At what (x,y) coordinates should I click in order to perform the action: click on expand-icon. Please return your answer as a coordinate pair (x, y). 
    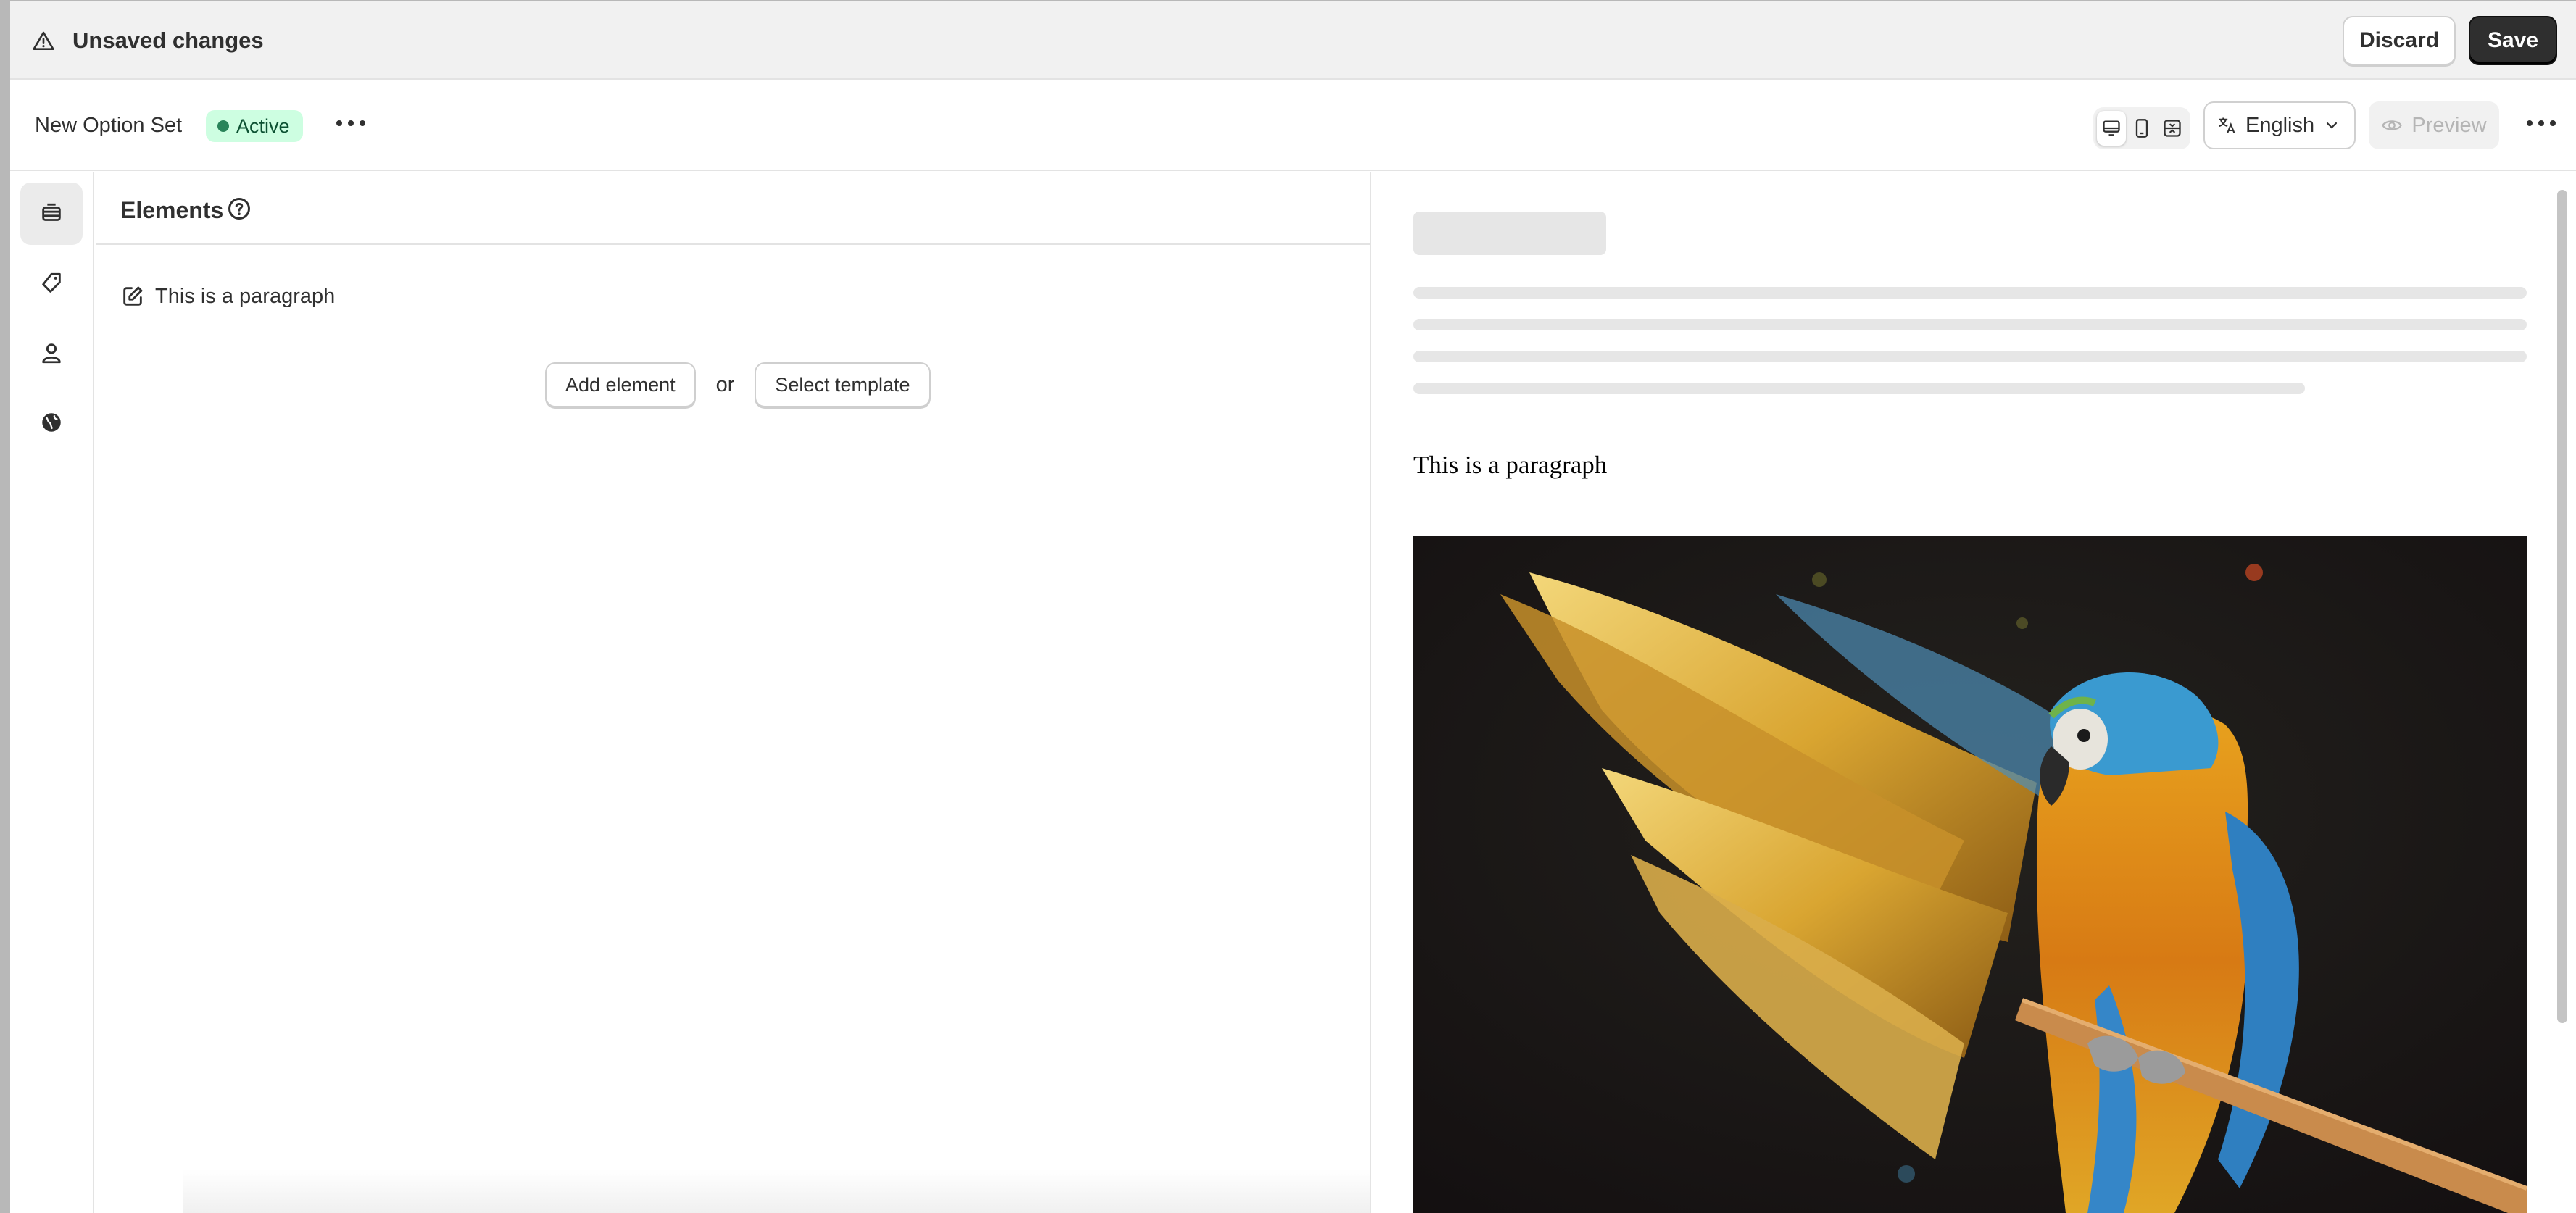
    Looking at the image, I should click on (2172, 128).